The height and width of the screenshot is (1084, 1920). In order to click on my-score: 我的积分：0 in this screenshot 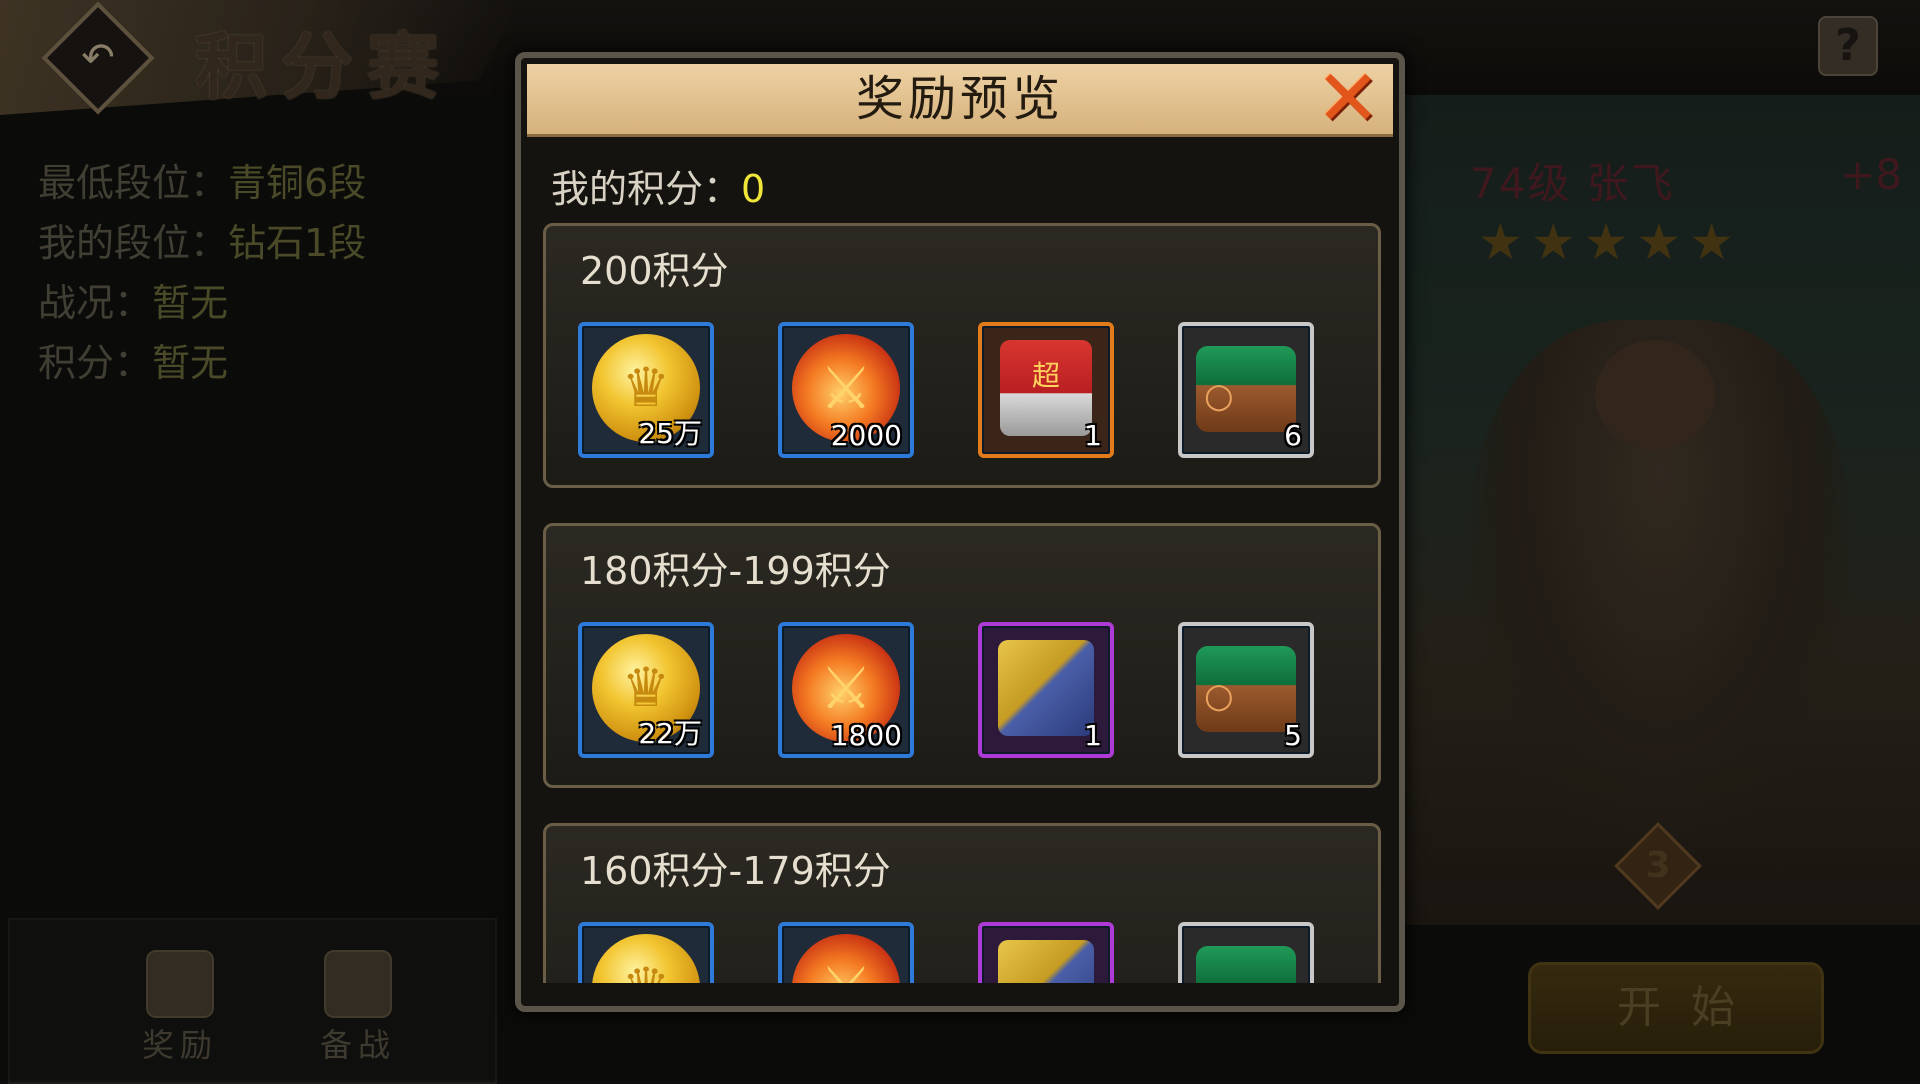, I will do `click(658, 185)`.